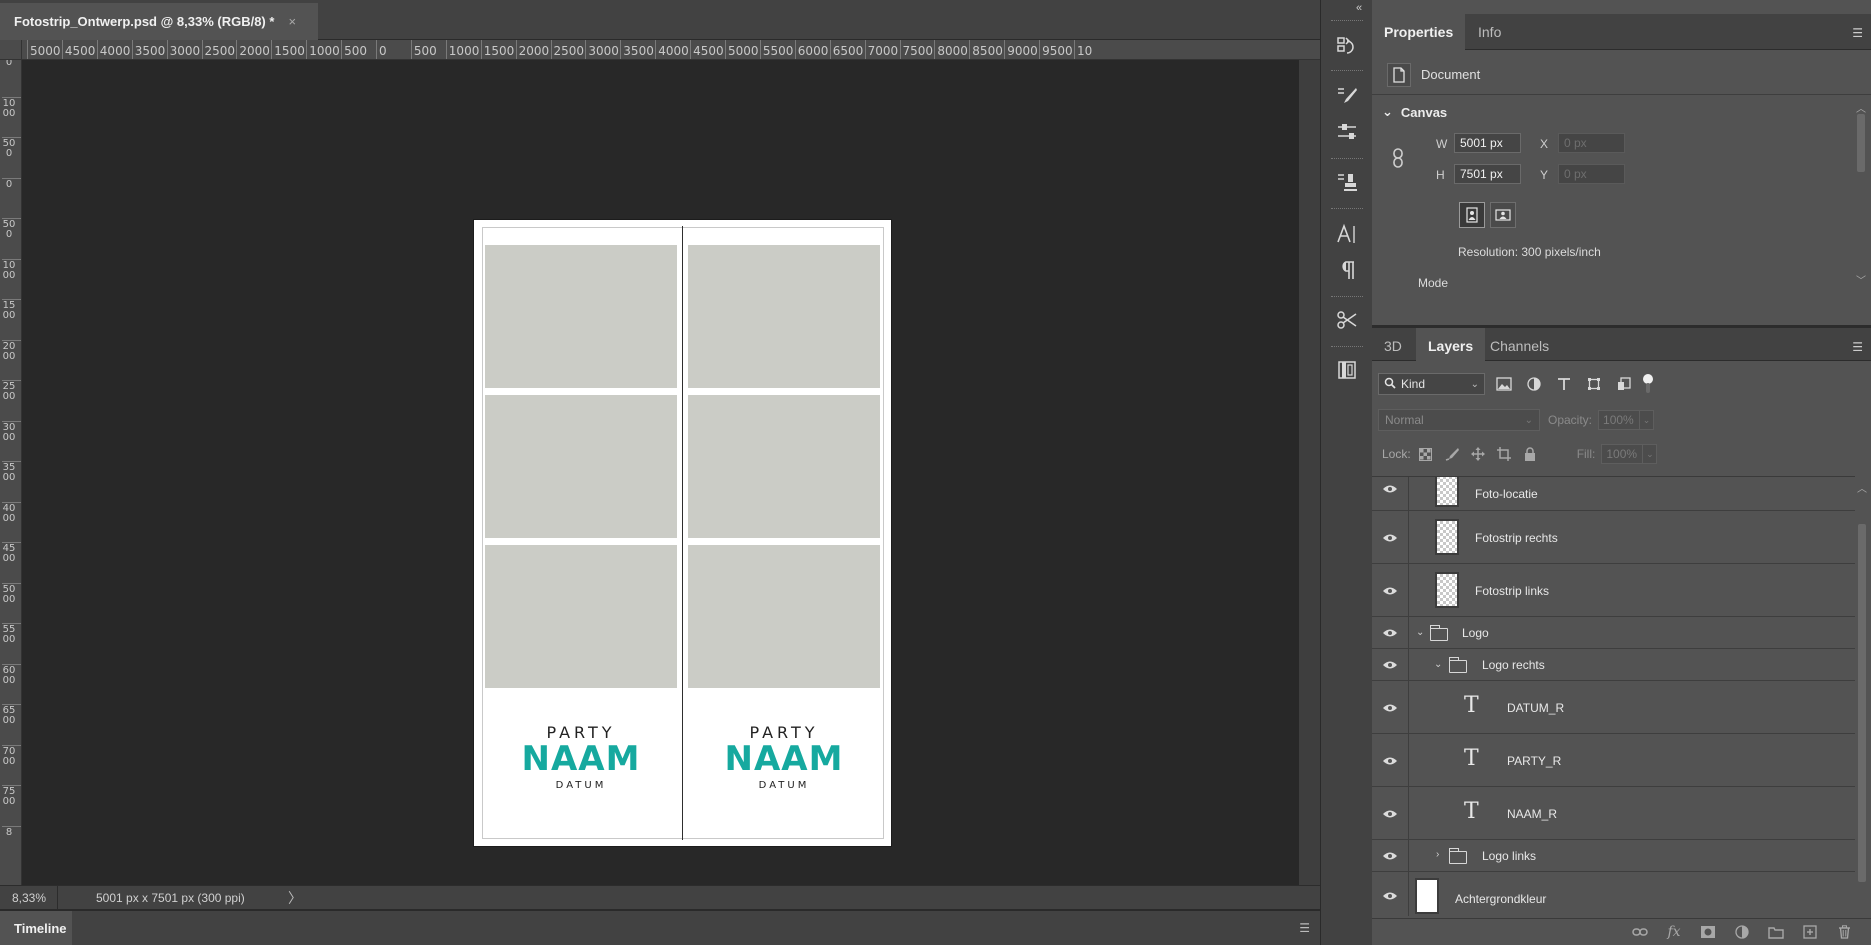 The height and width of the screenshot is (945, 1871). Describe the element at coordinates (1503, 215) in the screenshot. I see `landscape-orientation-button` at that location.